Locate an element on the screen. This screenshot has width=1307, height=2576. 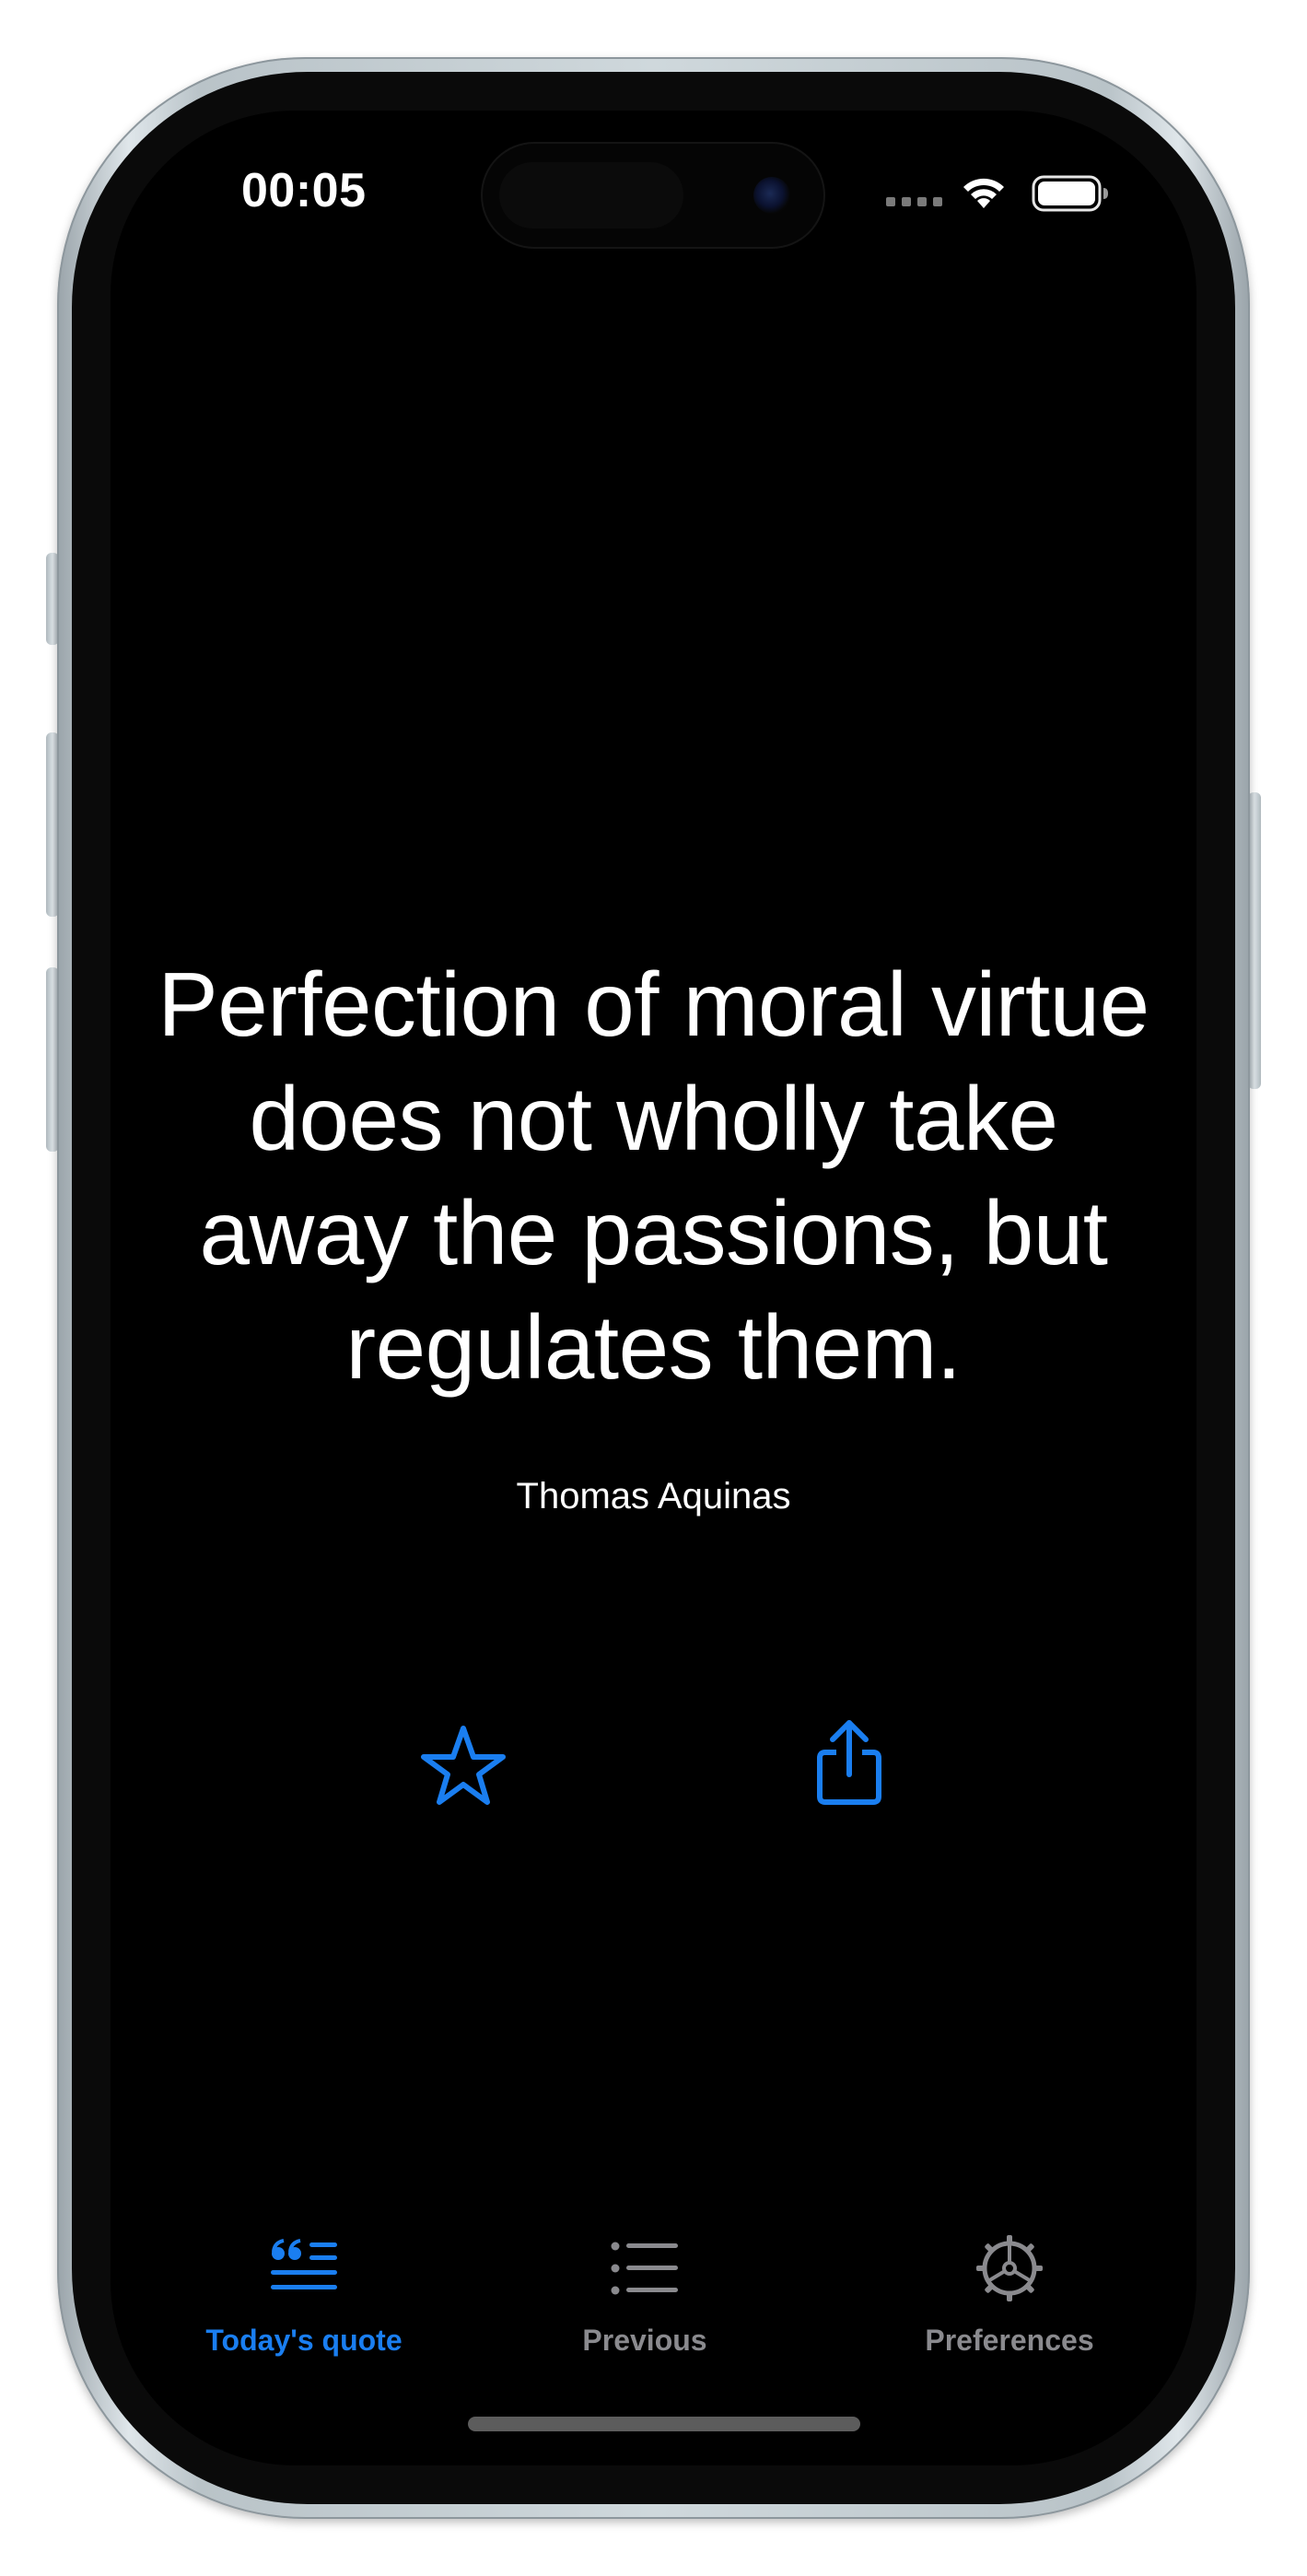
star-outline-icon is located at coordinates (464, 1765).